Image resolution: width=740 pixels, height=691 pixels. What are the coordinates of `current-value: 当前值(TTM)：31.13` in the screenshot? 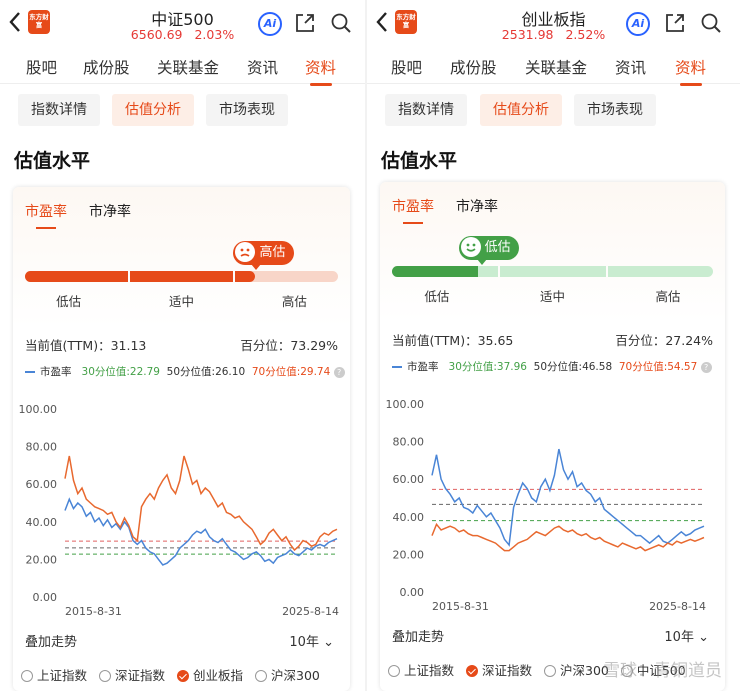 It's located at (86, 345).